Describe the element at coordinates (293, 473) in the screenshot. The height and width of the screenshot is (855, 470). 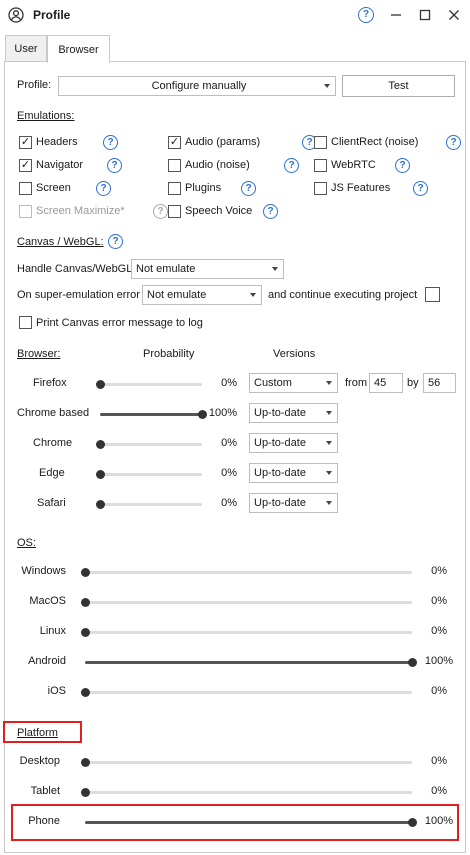
I see `browser-edge-version-select: Up-to-date` at that location.